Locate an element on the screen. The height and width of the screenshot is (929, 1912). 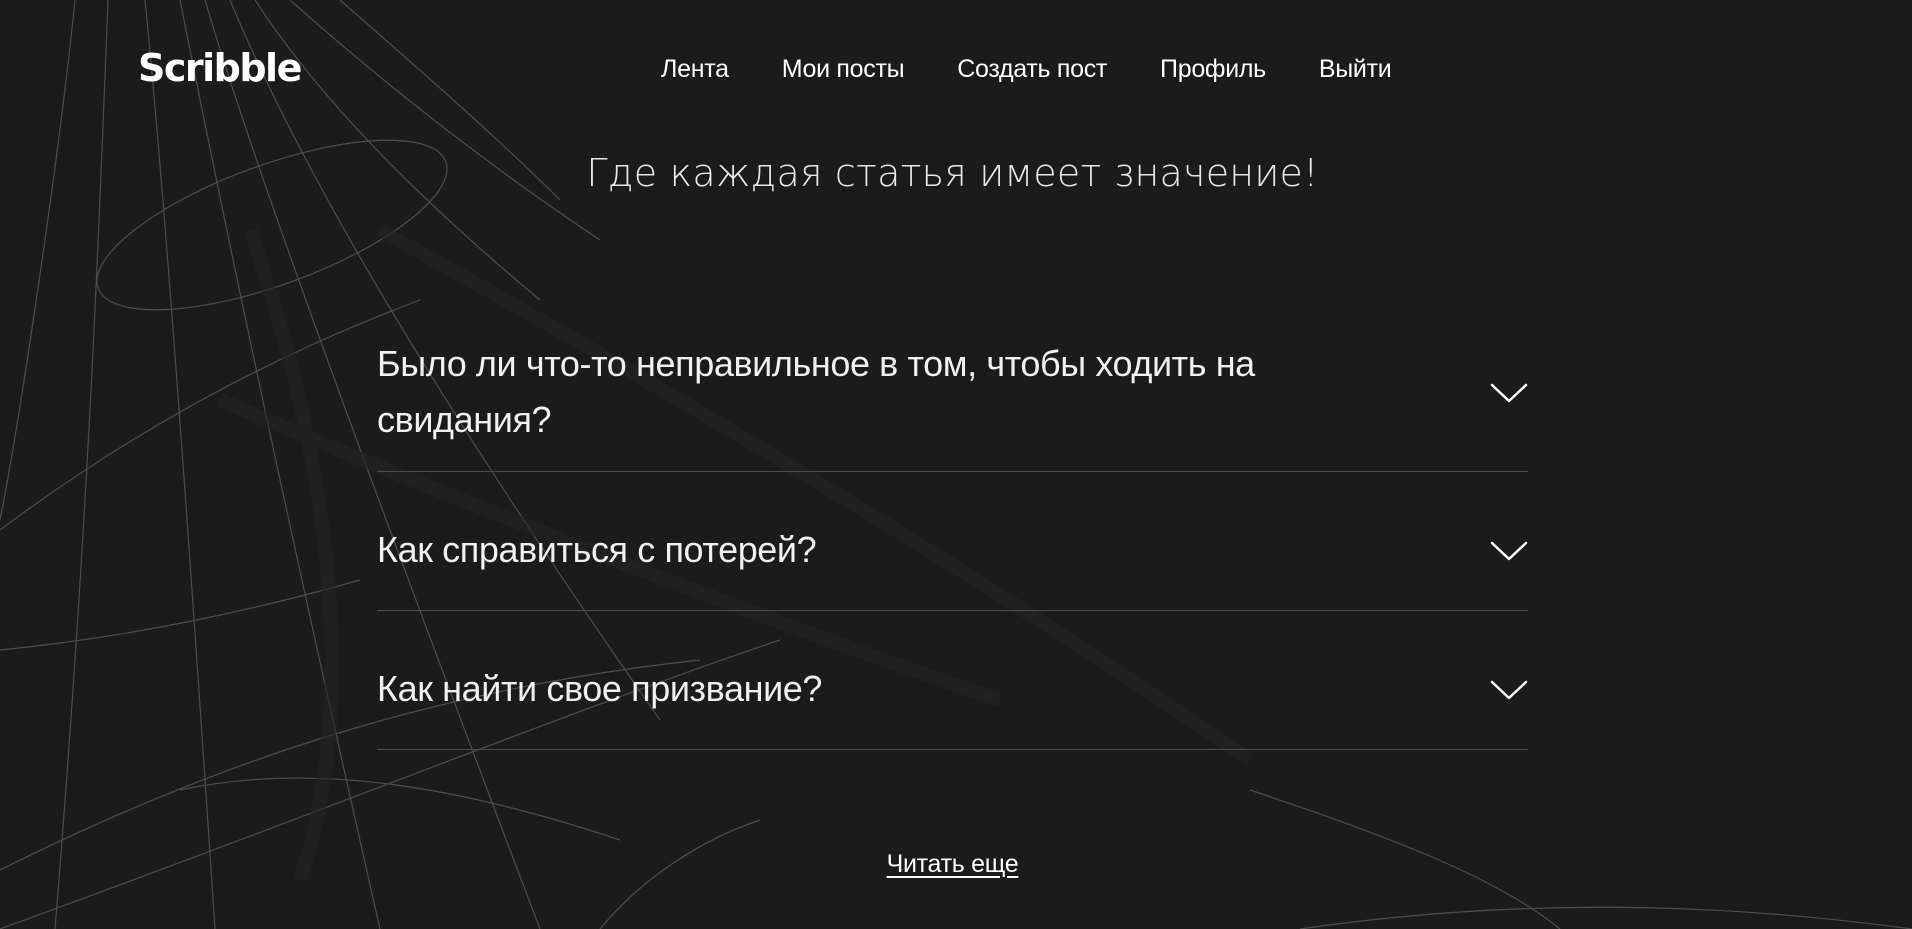
faq-question: Как найти свое призвание? is located at coordinates (600, 688).